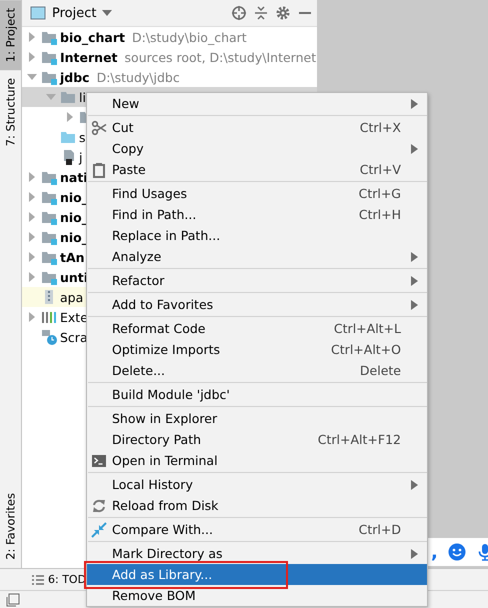 The width and height of the screenshot is (488, 608). I want to click on path-label: sources root, D:\study\Internet, so click(220, 57).